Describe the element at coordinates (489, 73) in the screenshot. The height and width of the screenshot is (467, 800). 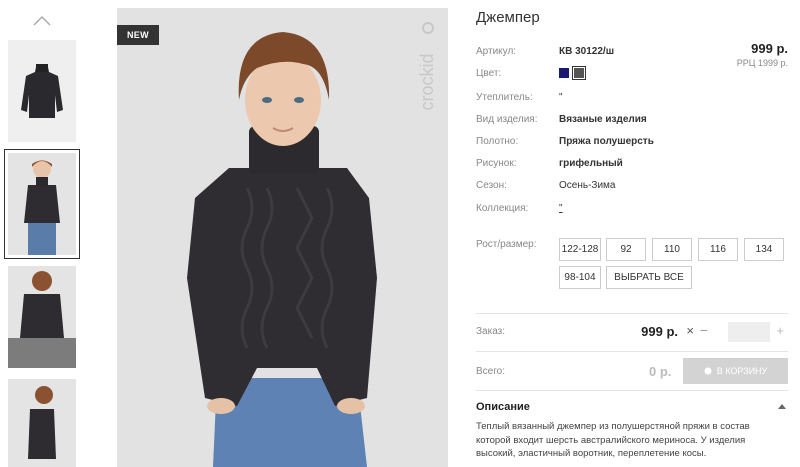
I see `attr-label: Цвет:` at that location.